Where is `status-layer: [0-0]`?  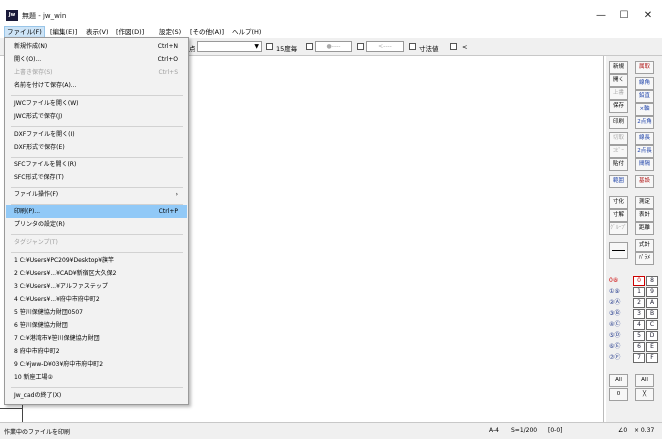
status-layer: [0-0] is located at coordinates (555, 430).